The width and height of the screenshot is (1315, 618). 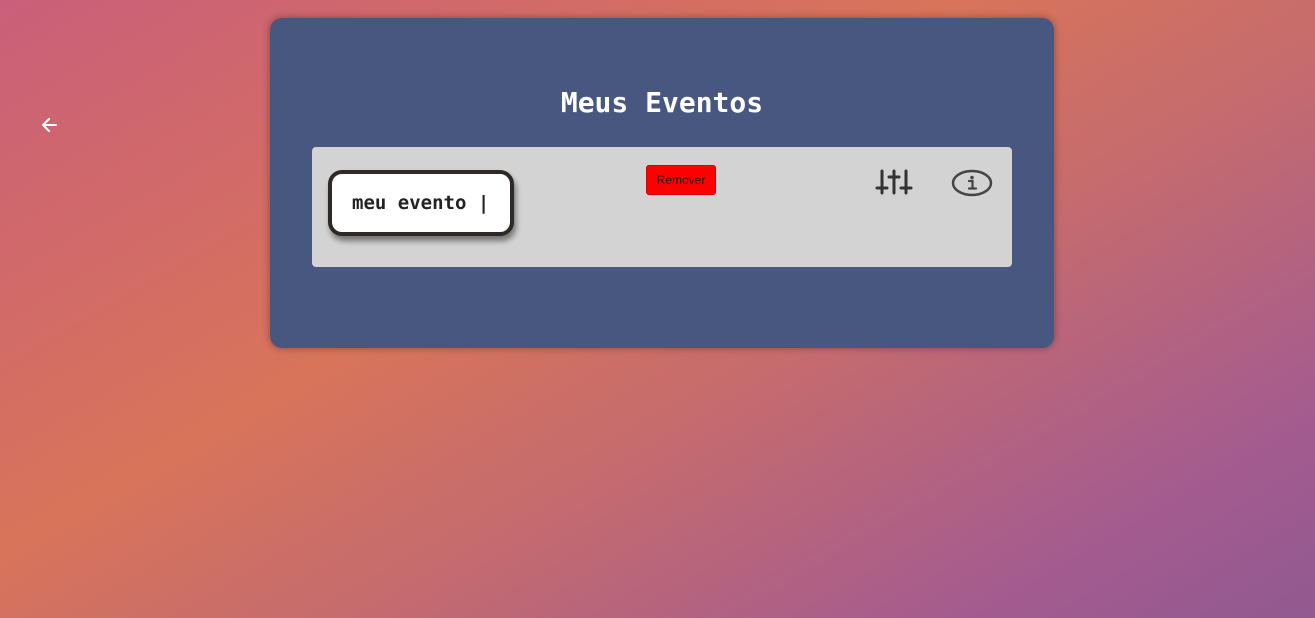 I want to click on back-button, so click(x=49, y=125).